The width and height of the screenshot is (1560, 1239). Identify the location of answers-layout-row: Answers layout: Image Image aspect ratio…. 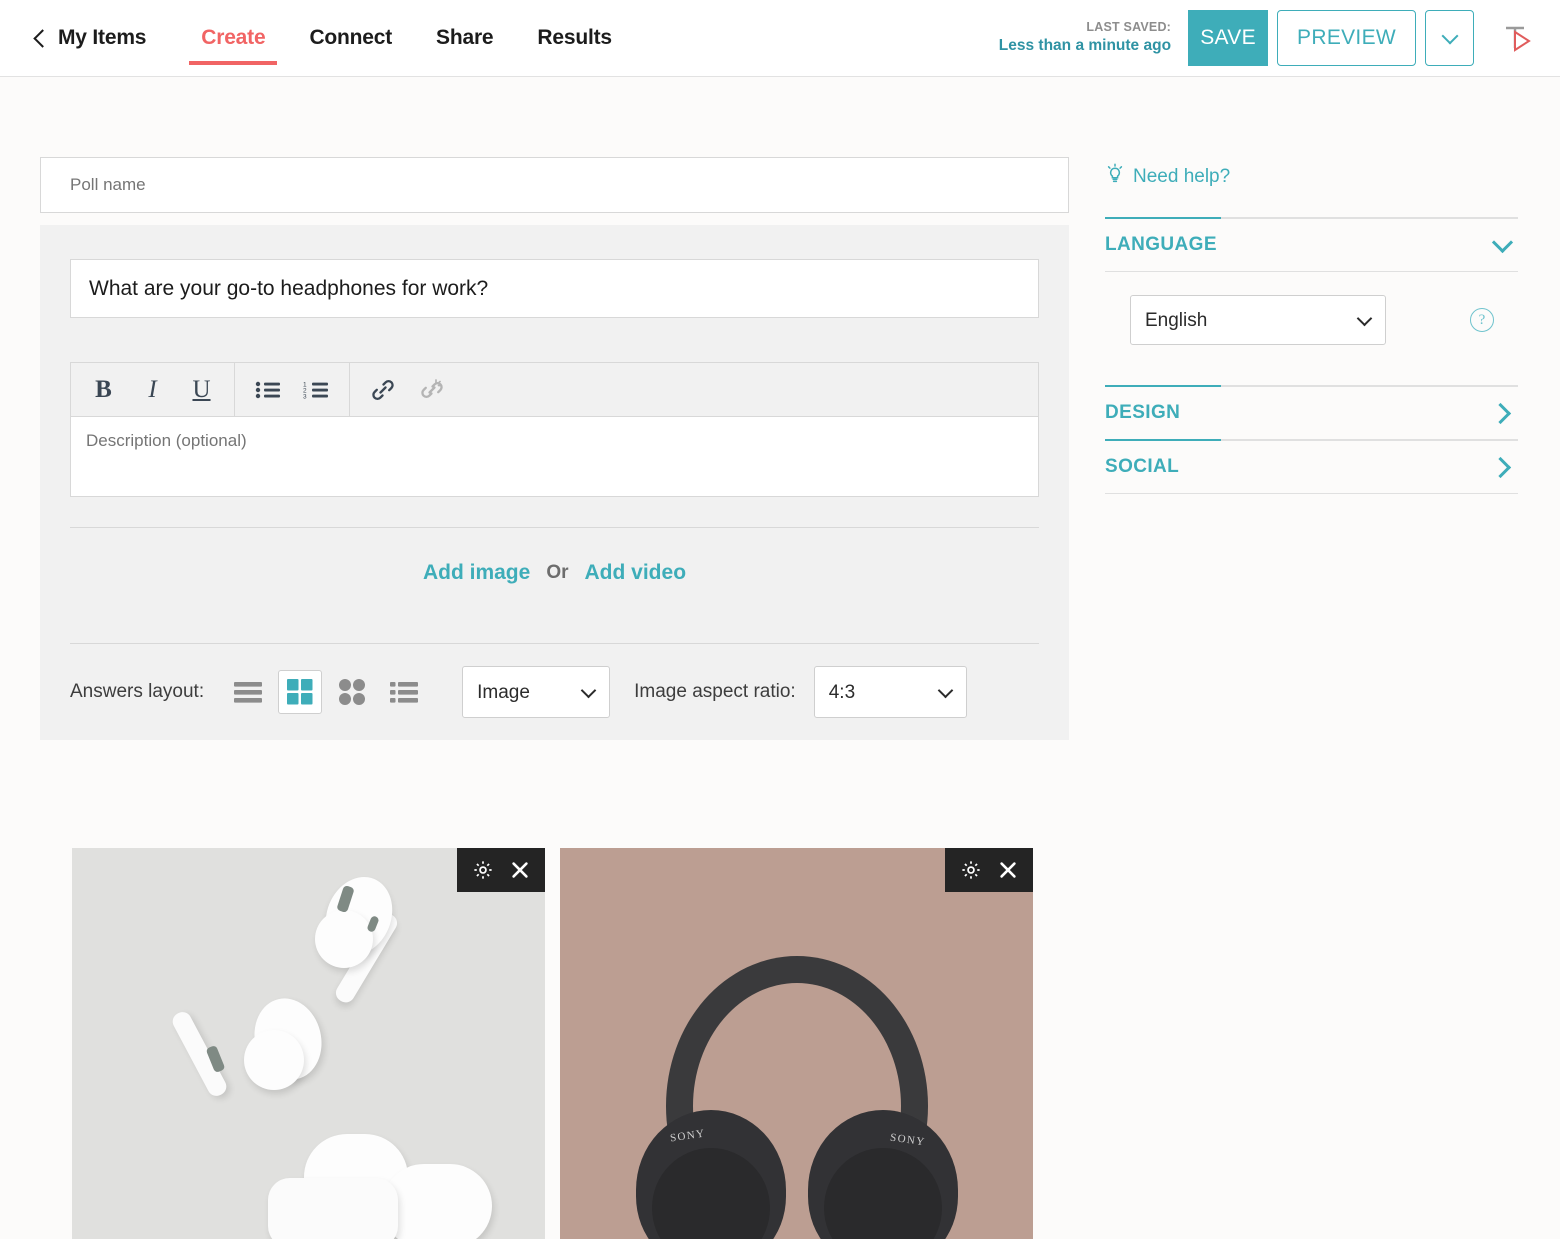
(554, 692).